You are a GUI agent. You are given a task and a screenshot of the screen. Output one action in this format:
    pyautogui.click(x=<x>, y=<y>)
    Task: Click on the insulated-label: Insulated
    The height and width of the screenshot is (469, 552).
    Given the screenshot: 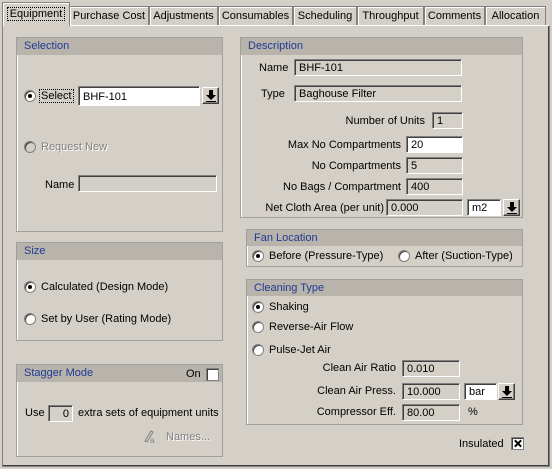 What is the action you would take?
    pyautogui.click(x=481, y=444)
    